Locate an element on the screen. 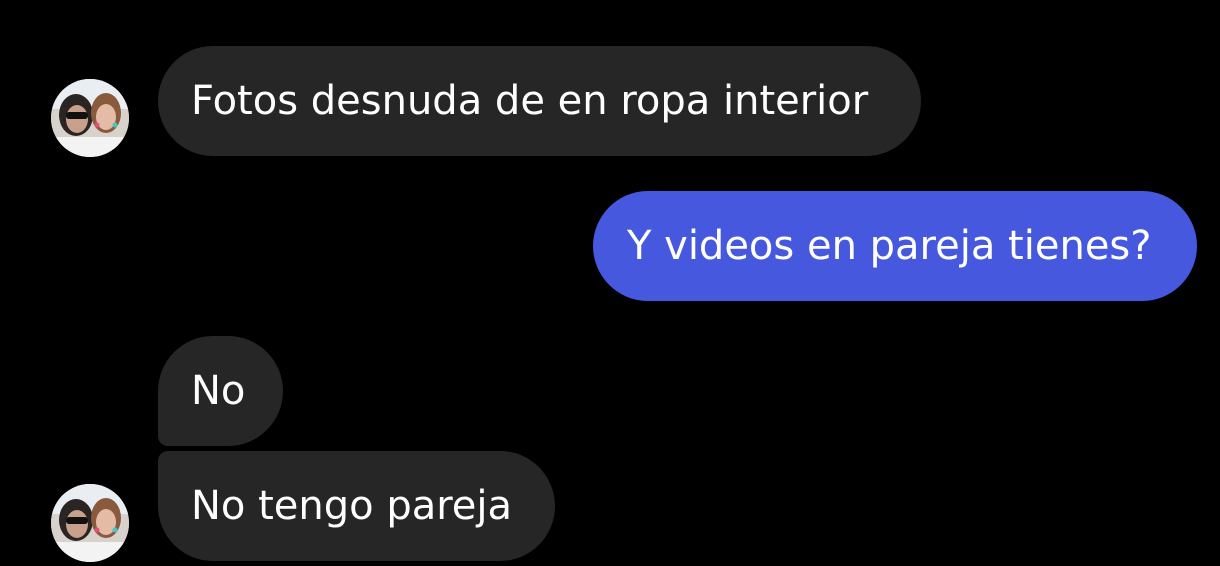 The height and width of the screenshot is (566, 1220). incoming-message-bubble: Fotos desnuda de en ropa interior is located at coordinates (539, 101).